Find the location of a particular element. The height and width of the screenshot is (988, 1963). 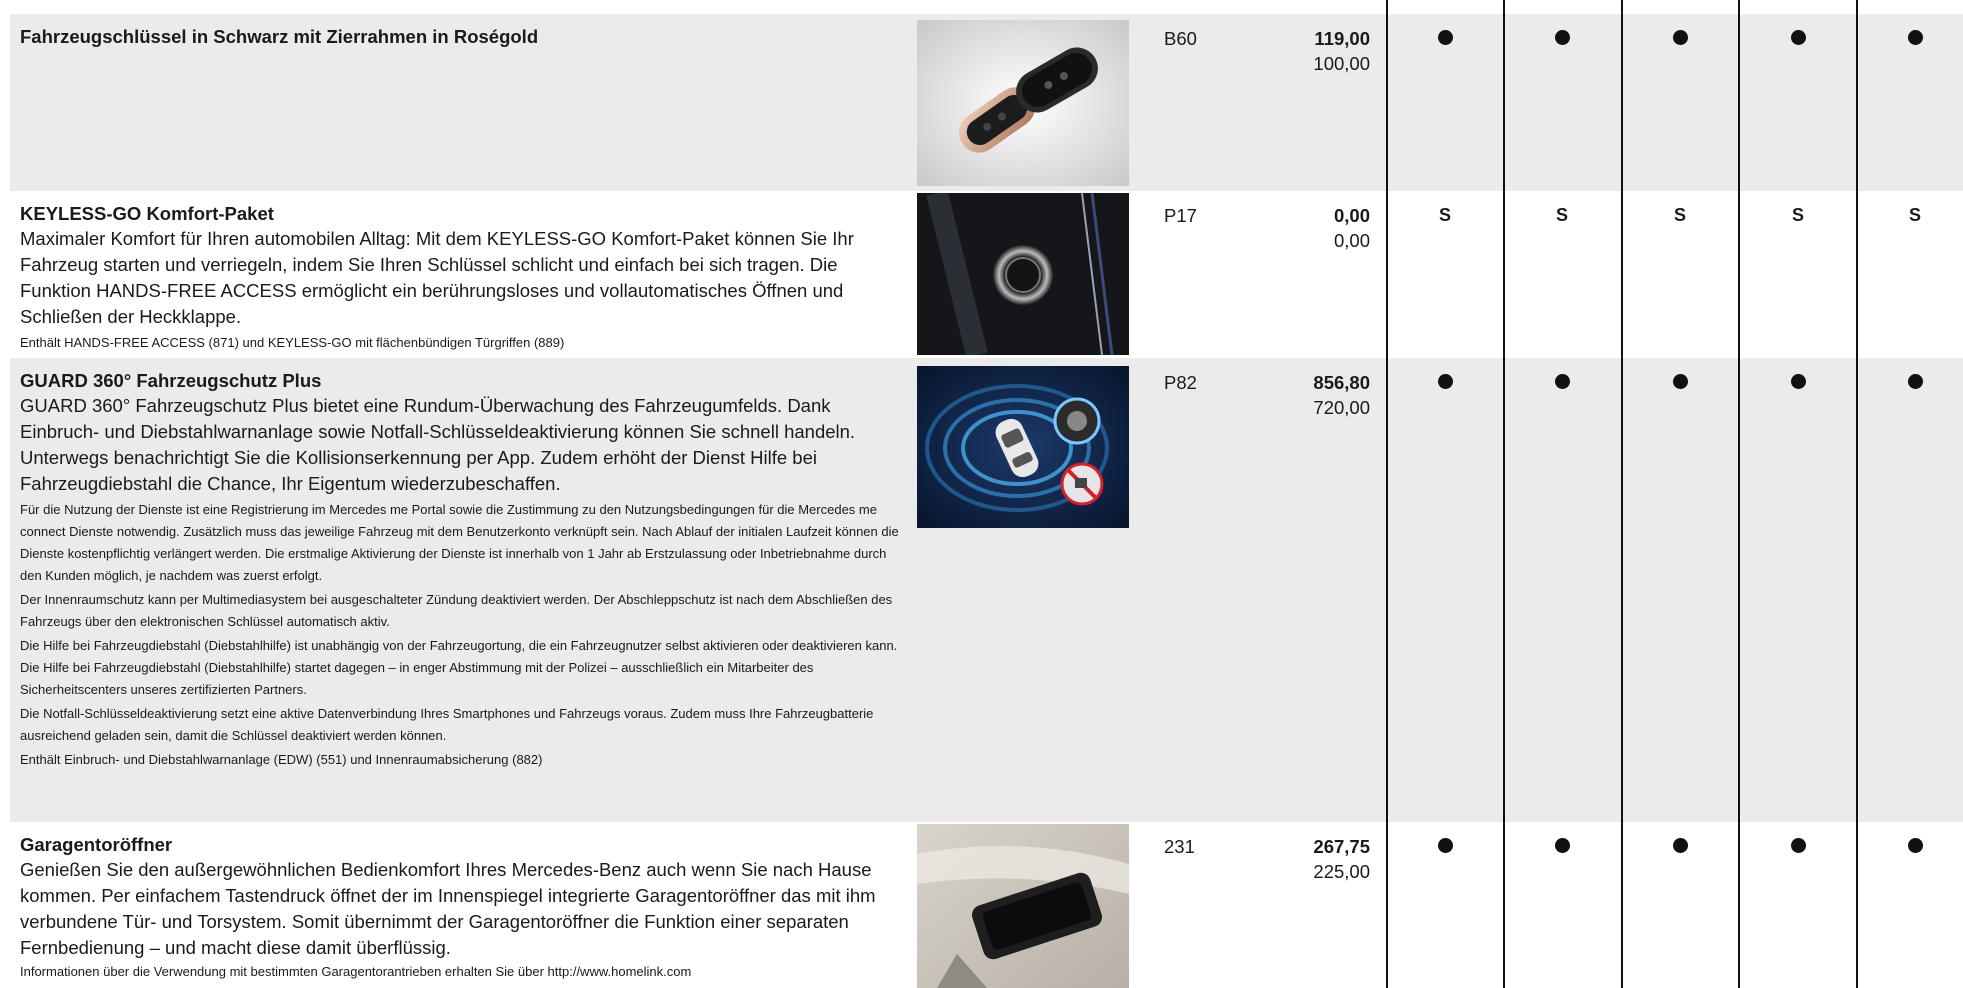

price-cell: 0,00 0,00 is located at coordinates (1310, 228).